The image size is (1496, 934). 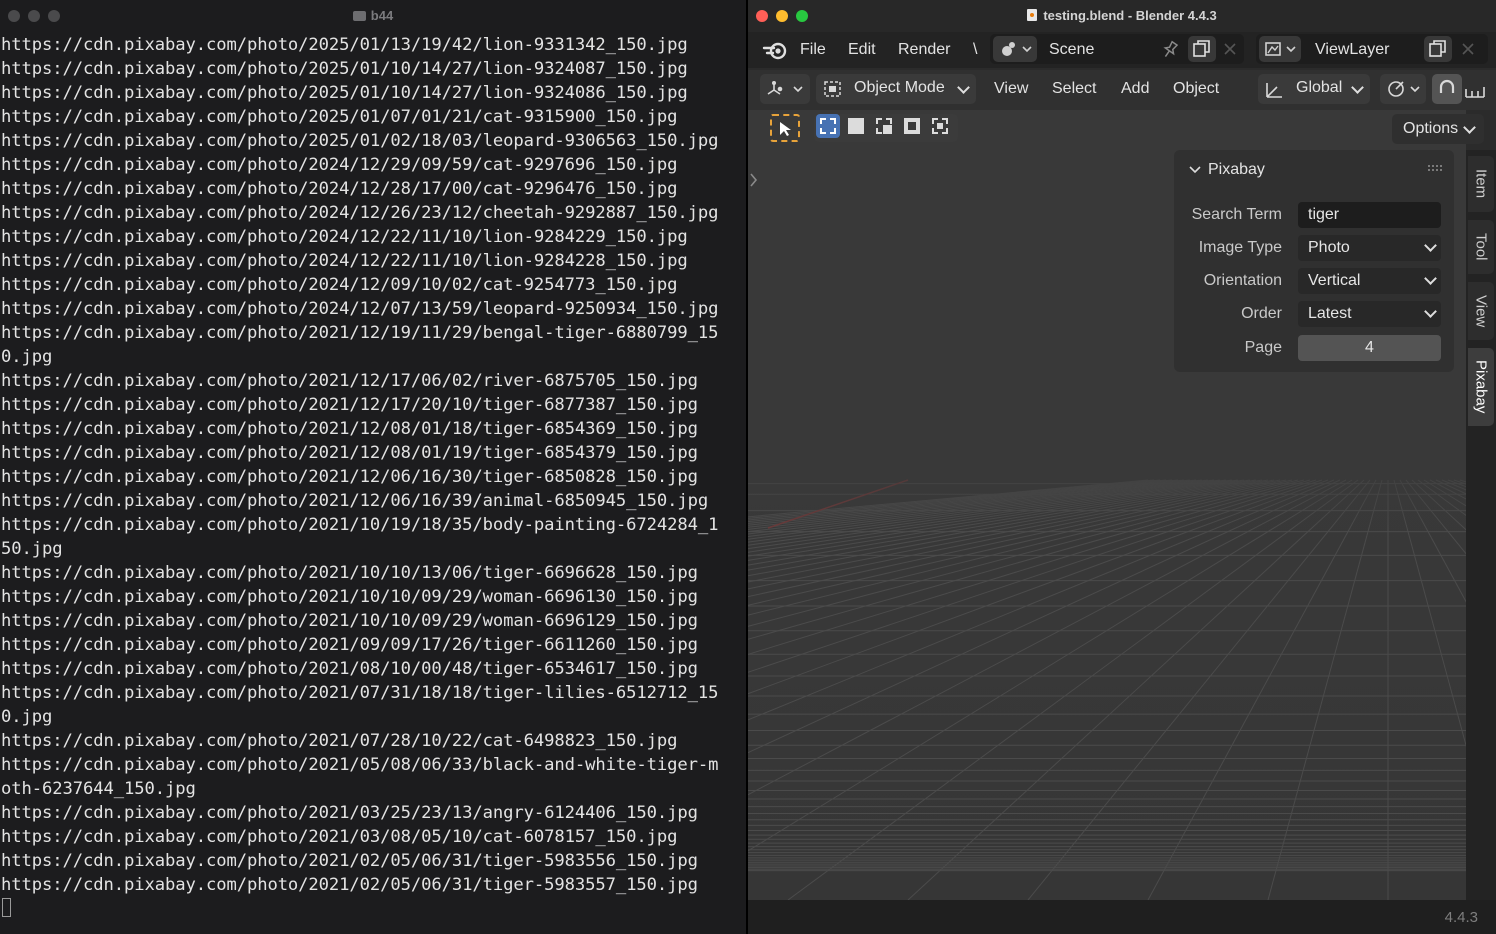 What do you see at coordinates (1369, 215) in the screenshot?
I see `search-term-field: tiger` at bounding box center [1369, 215].